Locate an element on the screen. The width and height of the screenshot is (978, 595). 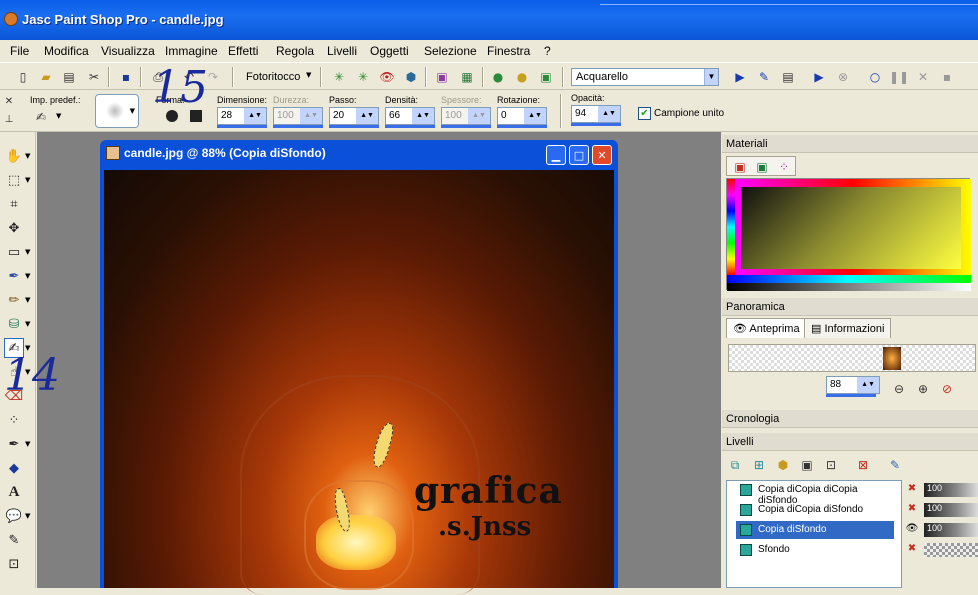
scanner-icon: ✂ is located at coordinates (94, 77).